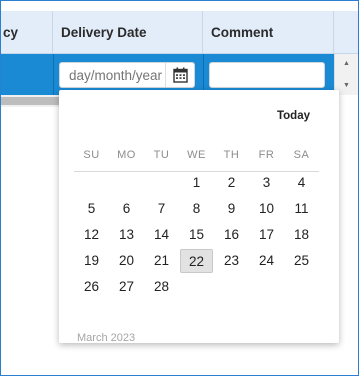 The width and height of the screenshot is (359, 376). What do you see at coordinates (126, 209) in the screenshot?
I see `calendar-day: 6` at bounding box center [126, 209].